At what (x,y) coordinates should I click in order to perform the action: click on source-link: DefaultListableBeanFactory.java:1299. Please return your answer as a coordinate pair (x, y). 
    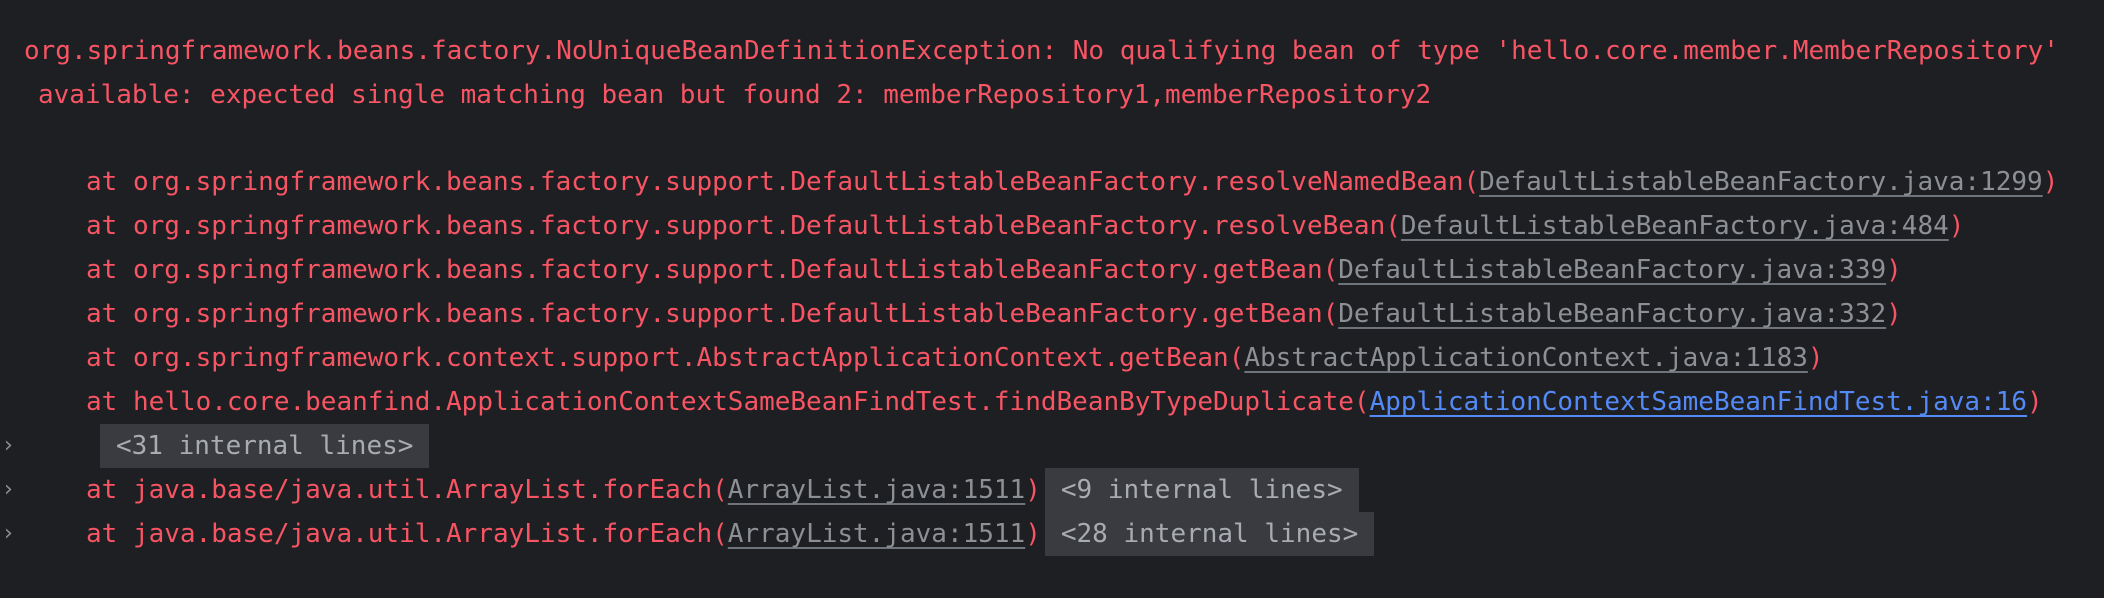
    Looking at the image, I should click on (1761, 182).